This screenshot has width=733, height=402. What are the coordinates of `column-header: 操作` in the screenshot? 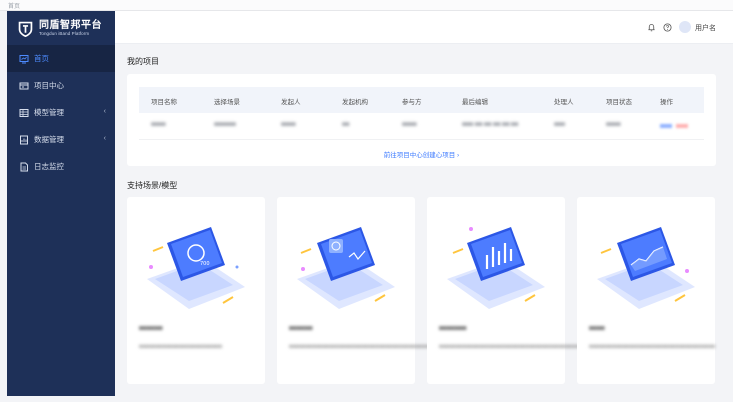 It's located at (666, 102).